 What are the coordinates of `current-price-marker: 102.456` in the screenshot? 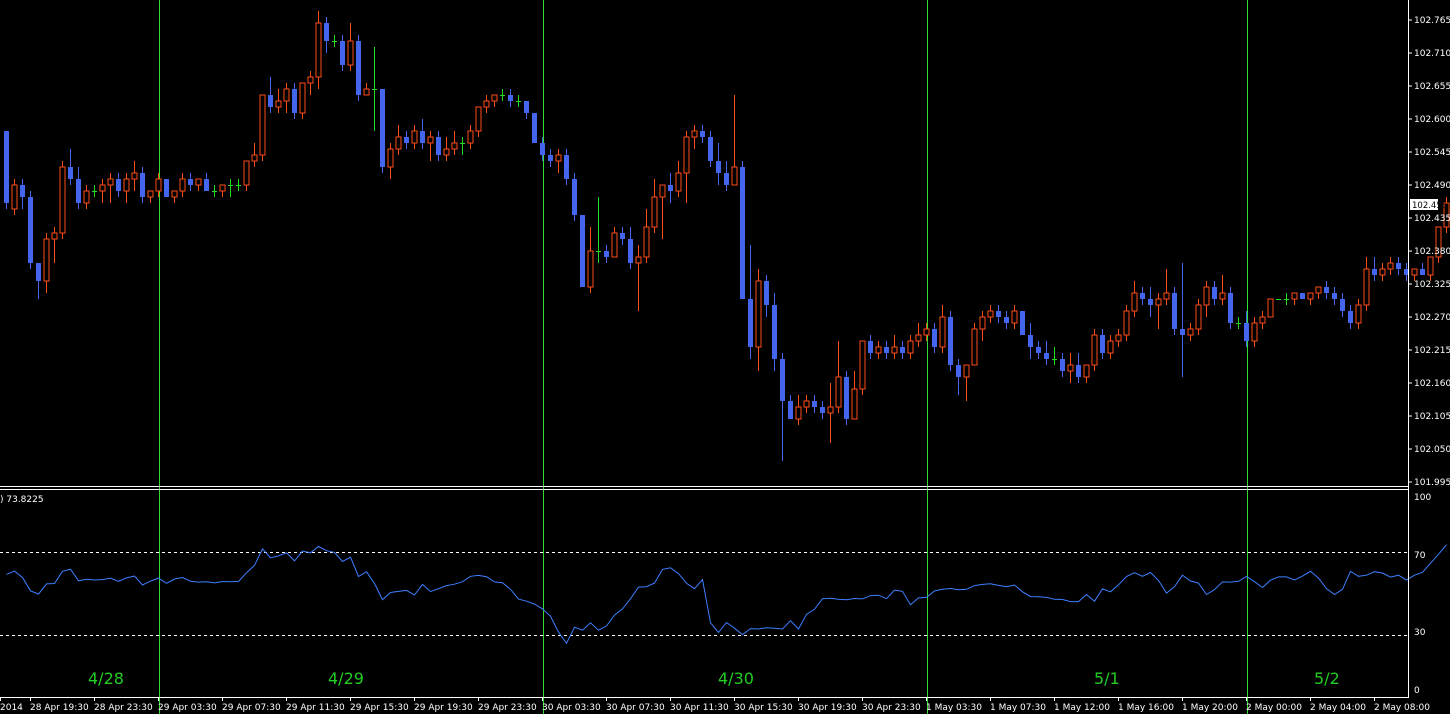 It's located at (1428, 205).